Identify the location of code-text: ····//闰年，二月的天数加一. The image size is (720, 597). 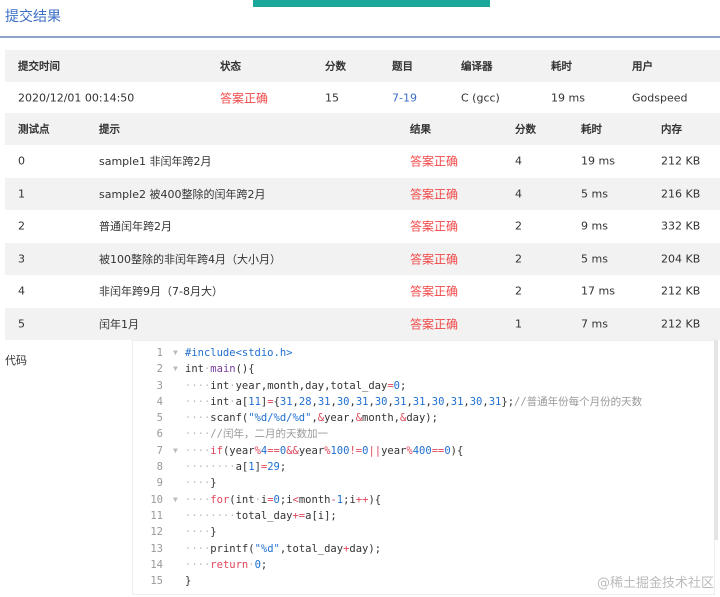
(256, 434).